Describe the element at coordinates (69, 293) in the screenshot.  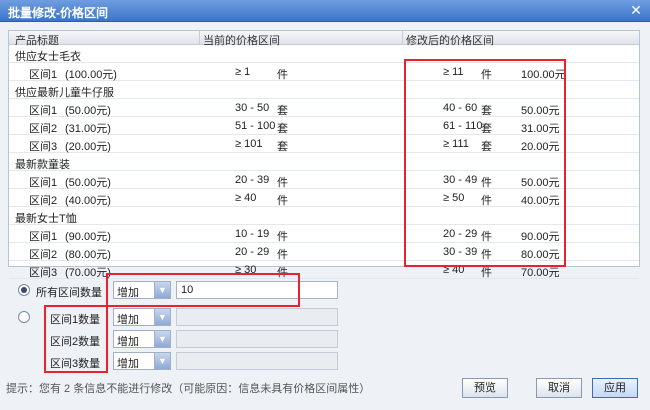
I see `all-ranges-label: 所有区间数量` at that location.